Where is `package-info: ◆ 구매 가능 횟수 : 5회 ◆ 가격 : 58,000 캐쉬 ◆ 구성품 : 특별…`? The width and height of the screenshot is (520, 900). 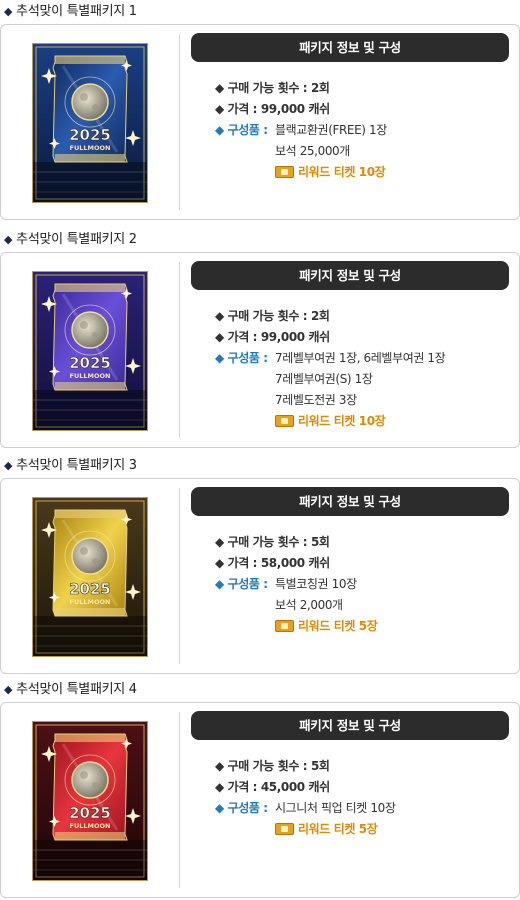
package-info: ◆ 구매 가능 횟수 : 5회 ◆ 가격 : 58,000 캐쉬 ◆ 구성품 : 특별… is located at coordinates (365, 584).